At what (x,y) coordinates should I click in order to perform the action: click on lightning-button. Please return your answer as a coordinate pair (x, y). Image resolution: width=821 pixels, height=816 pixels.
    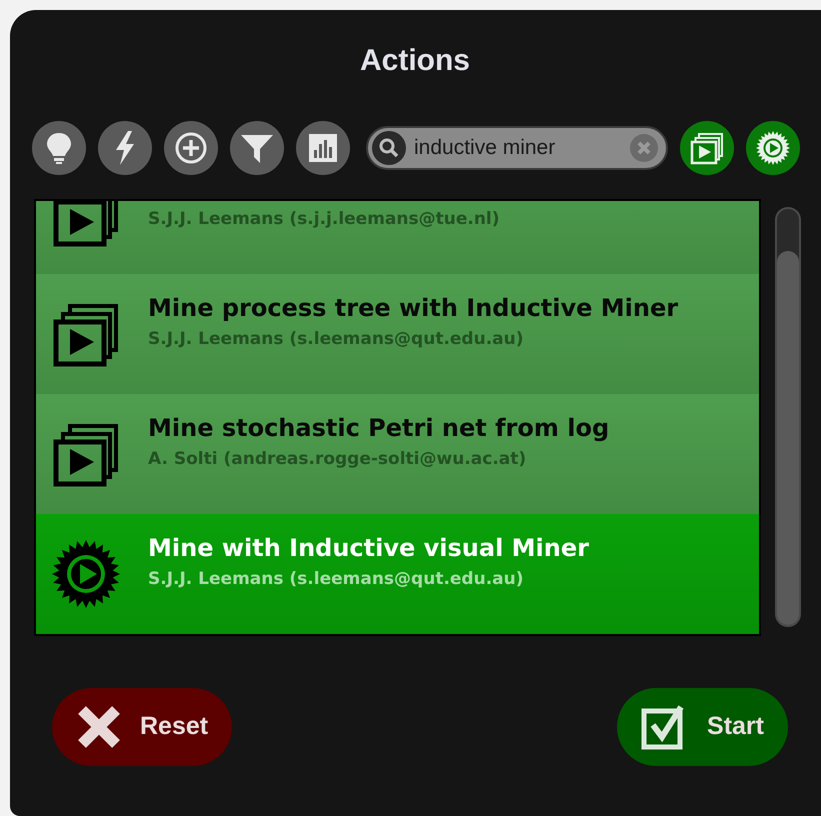
    Looking at the image, I should click on (125, 148).